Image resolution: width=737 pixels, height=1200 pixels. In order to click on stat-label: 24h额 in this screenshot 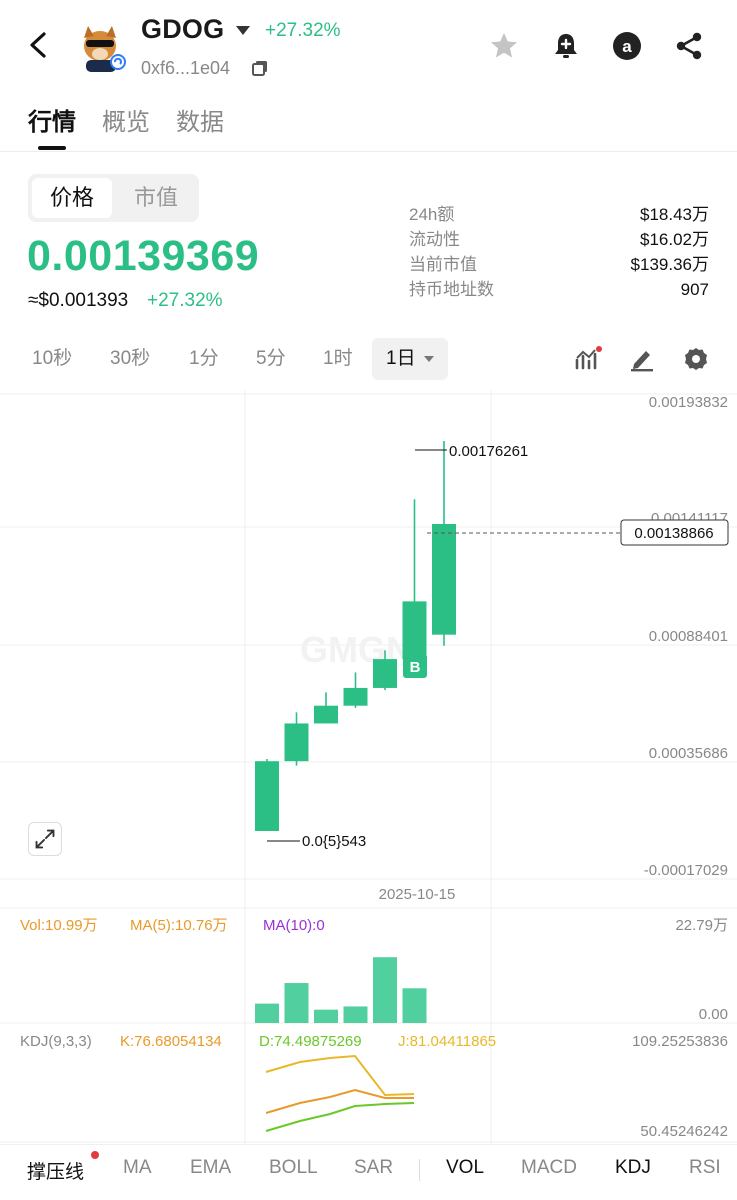, I will do `click(432, 214)`.